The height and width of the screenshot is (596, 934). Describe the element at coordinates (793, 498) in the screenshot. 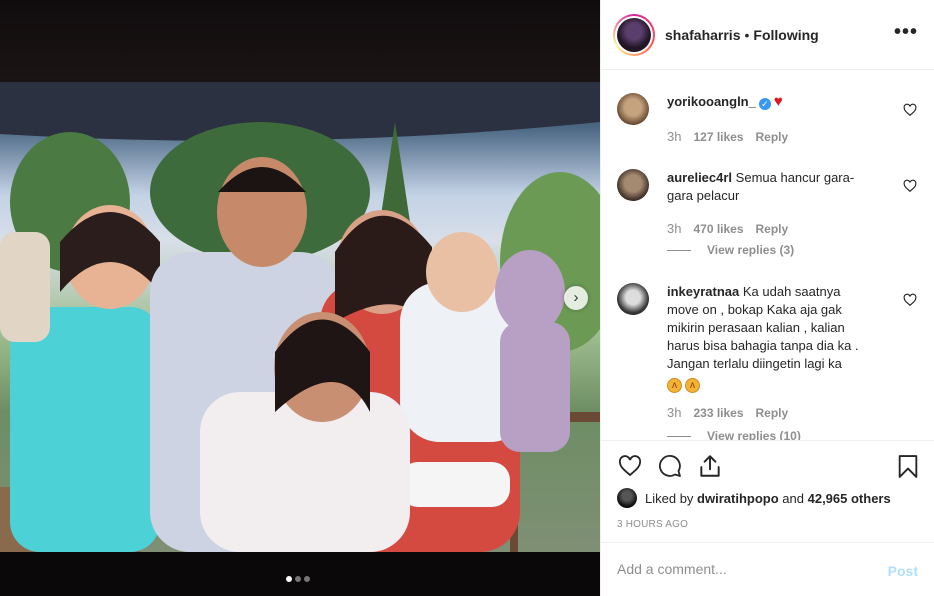

I see `liked-by-middle: and` at that location.